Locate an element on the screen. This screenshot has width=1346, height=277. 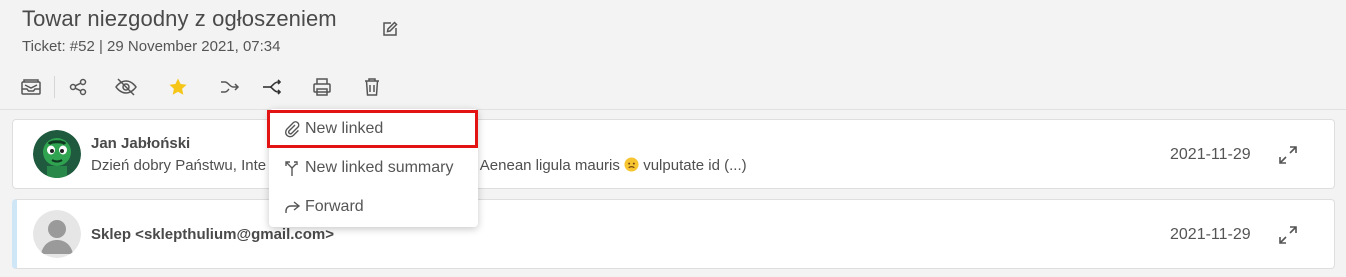
edit-title-icon is located at coordinates (390, 29).